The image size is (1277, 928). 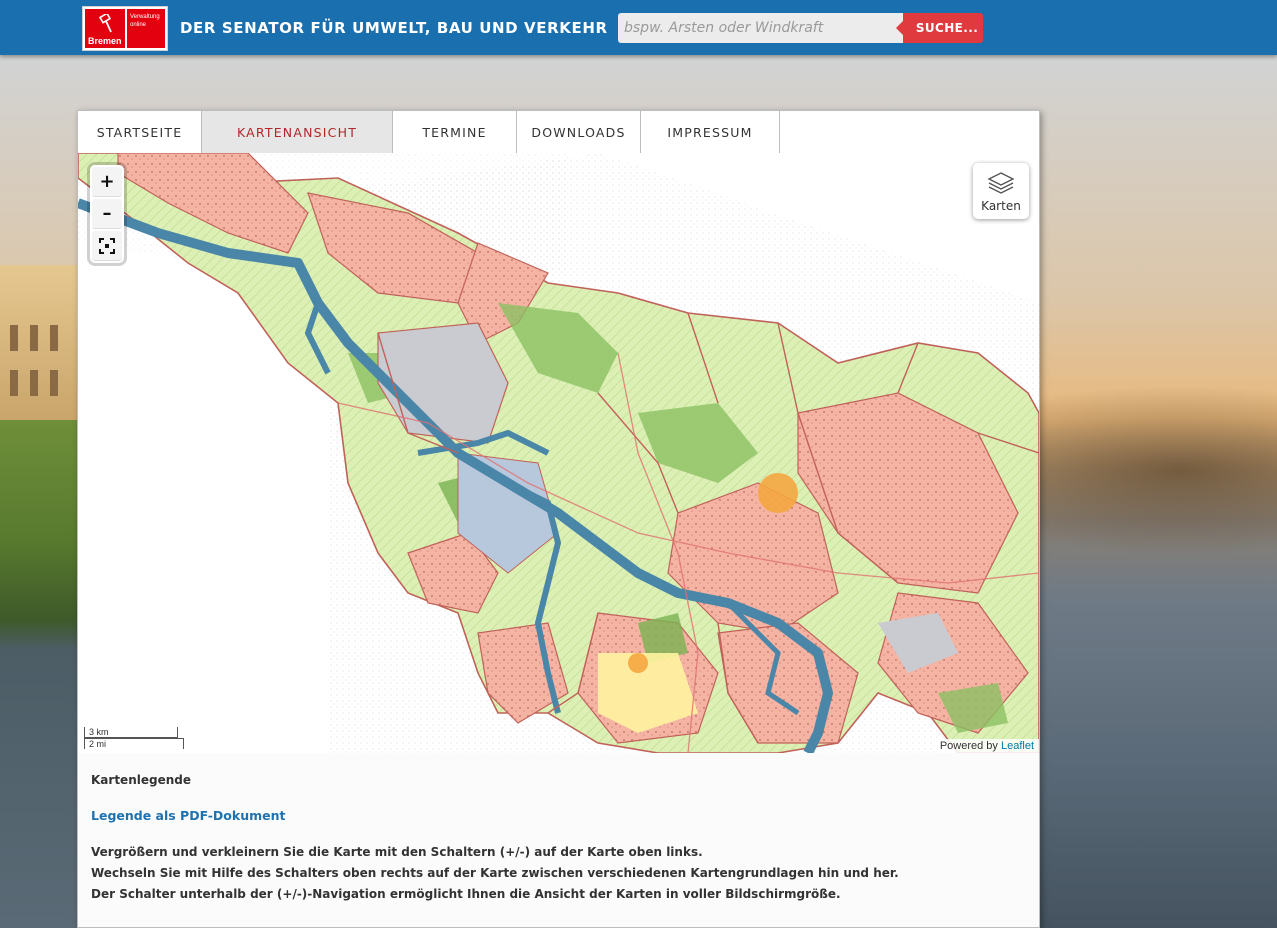 I want to click on zoom-in-button: +, so click(x=107, y=182).